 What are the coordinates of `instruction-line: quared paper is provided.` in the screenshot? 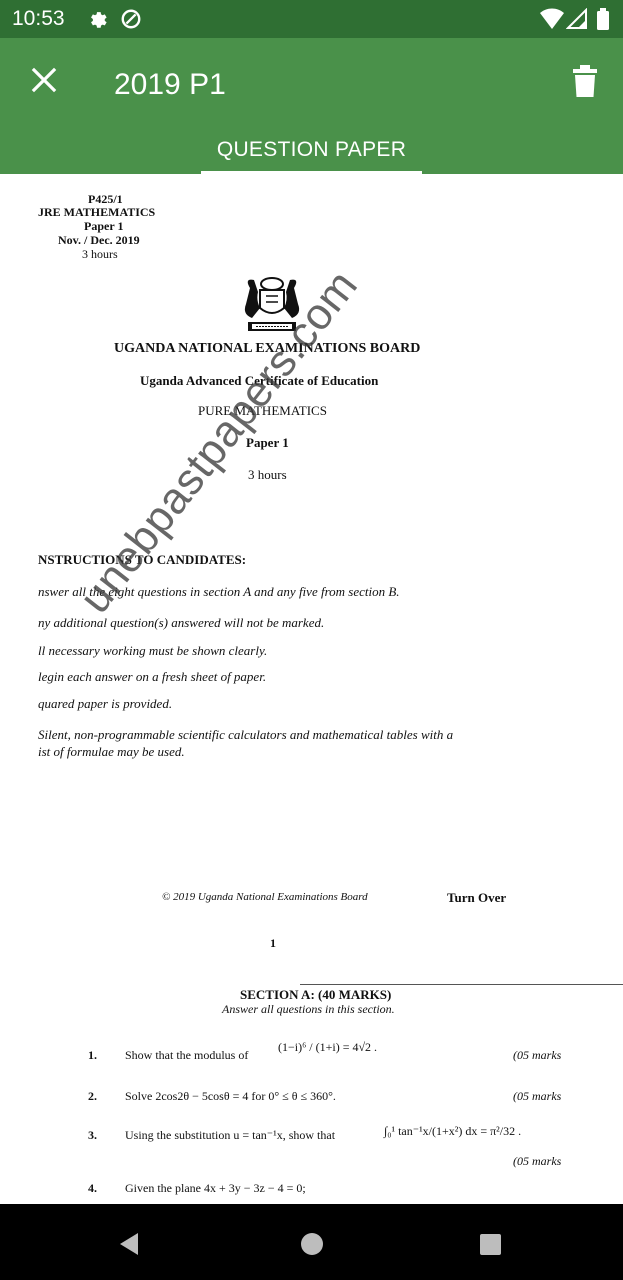 It's located at (105, 703).